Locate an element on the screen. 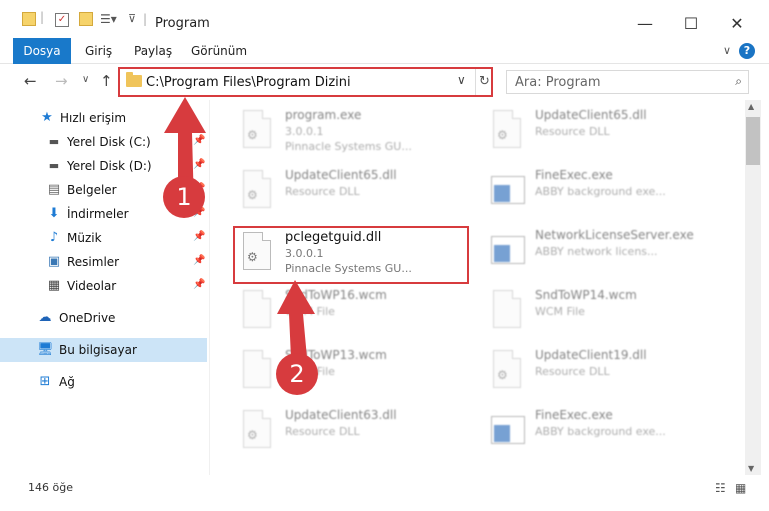  file-tile: SndToWP14.wcm WCM File is located at coordinates (608, 313).